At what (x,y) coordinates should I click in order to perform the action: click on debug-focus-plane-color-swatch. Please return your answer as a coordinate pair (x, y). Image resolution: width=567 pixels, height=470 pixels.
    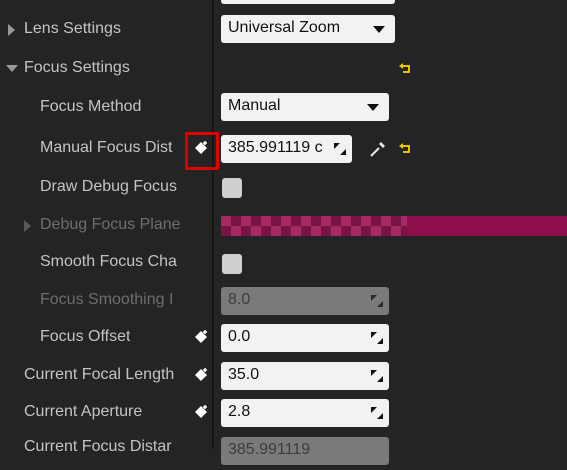
    Looking at the image, I should click on (394, 226).